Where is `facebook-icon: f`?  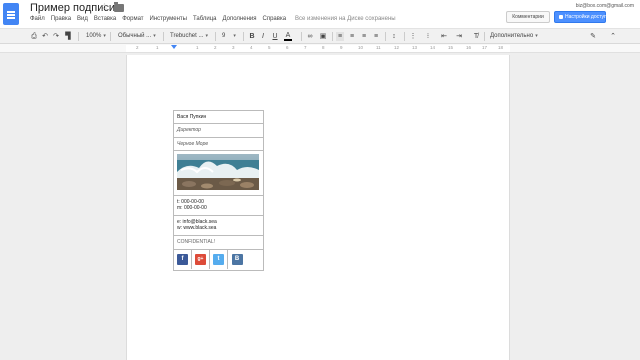
facebook-icon: f is located at coordinates (182, 259).